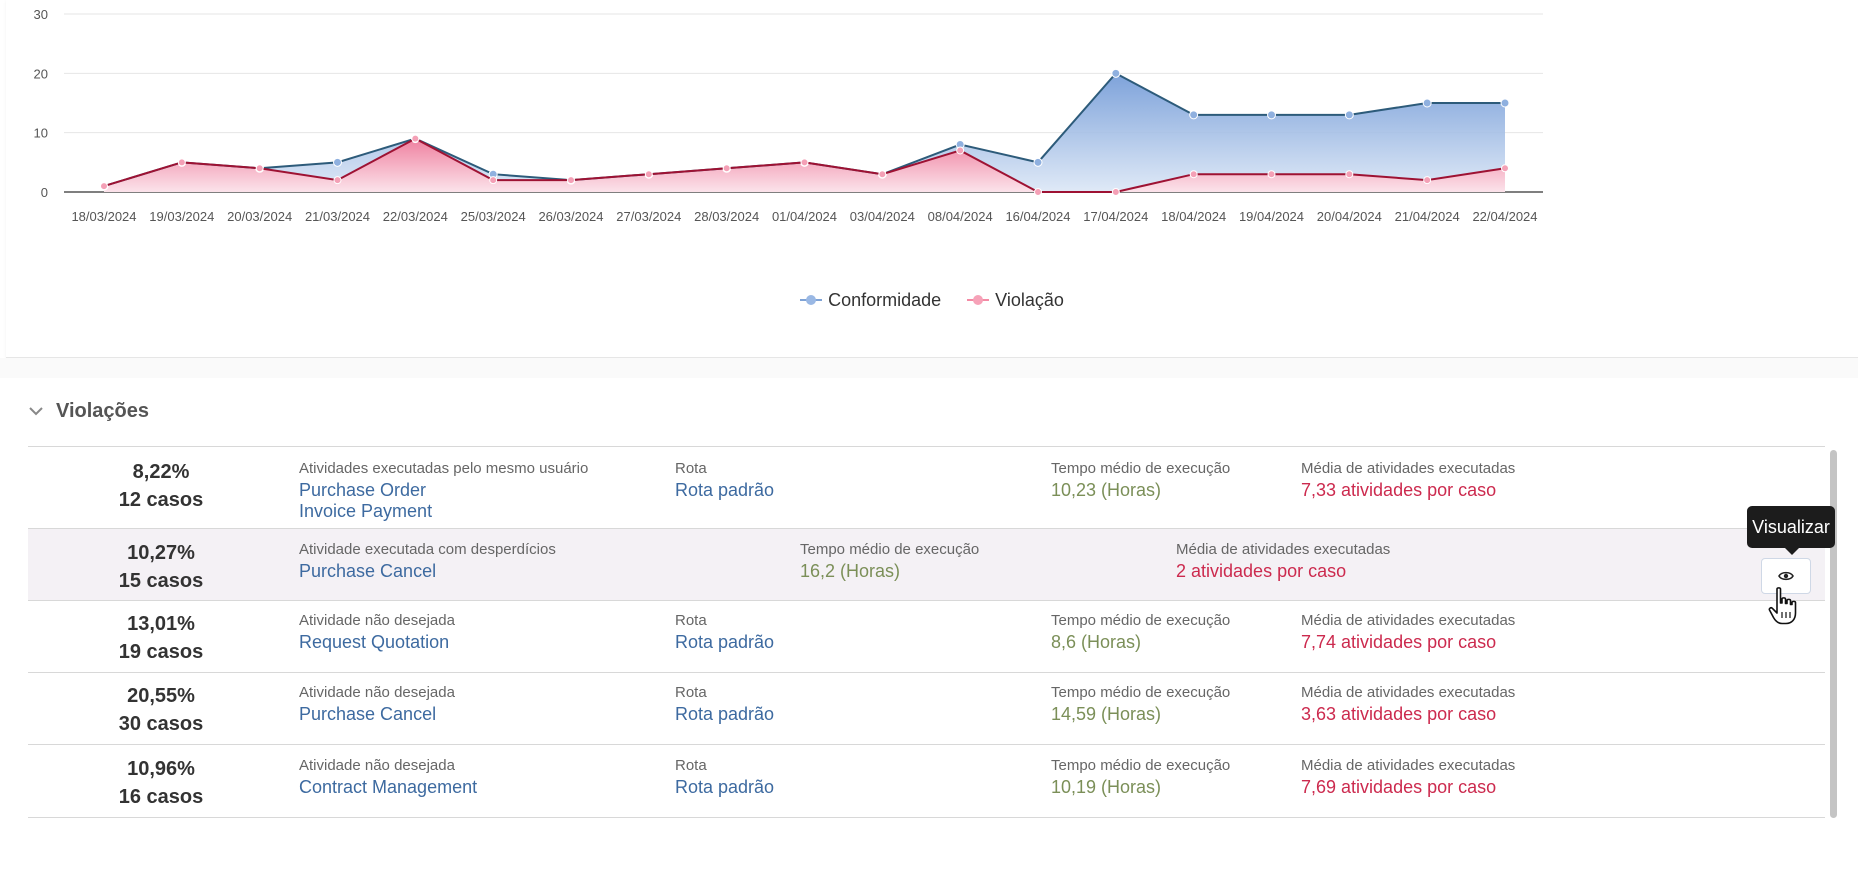 Image resolution: width=1858 pixels, height=896 pixels. What do you see at coordinates (259, 216) in the screenshot?
I see `x-tick-label: 20/03/2024` at bounding box center [259, 216].